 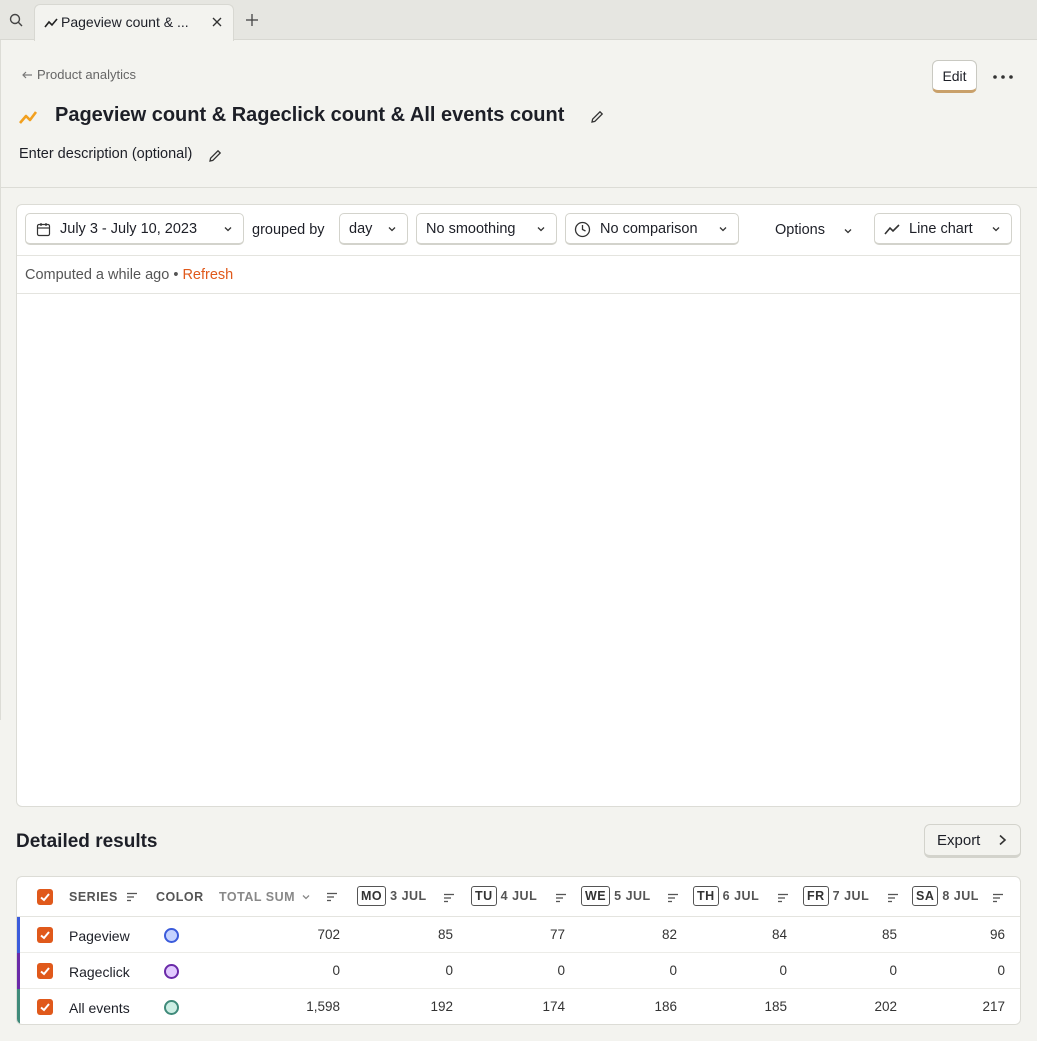 I want to click on total-sum-cell: 0, so click(x=336, y=970).